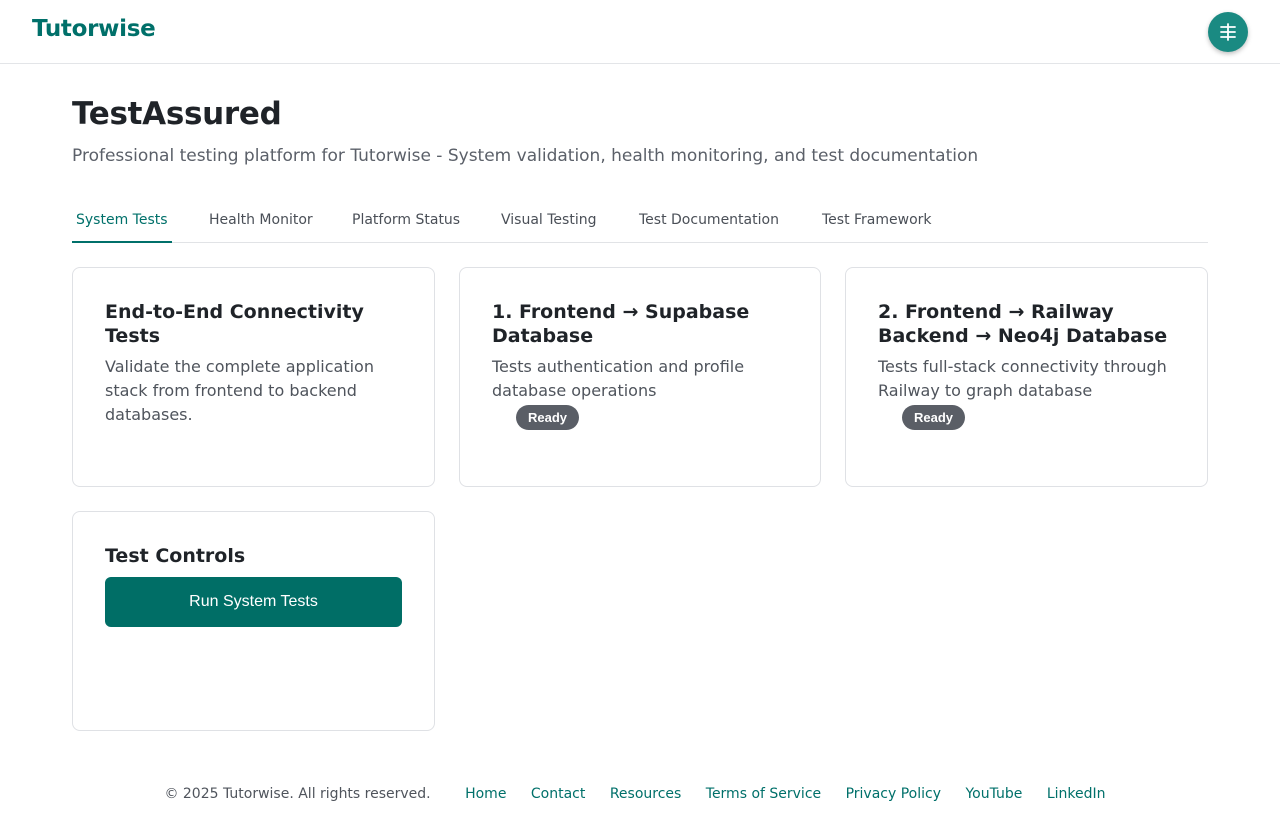 This screenshot has height=825, width=1280. I want to click on tab-platform-status: Platform Status, so click(406, 222).